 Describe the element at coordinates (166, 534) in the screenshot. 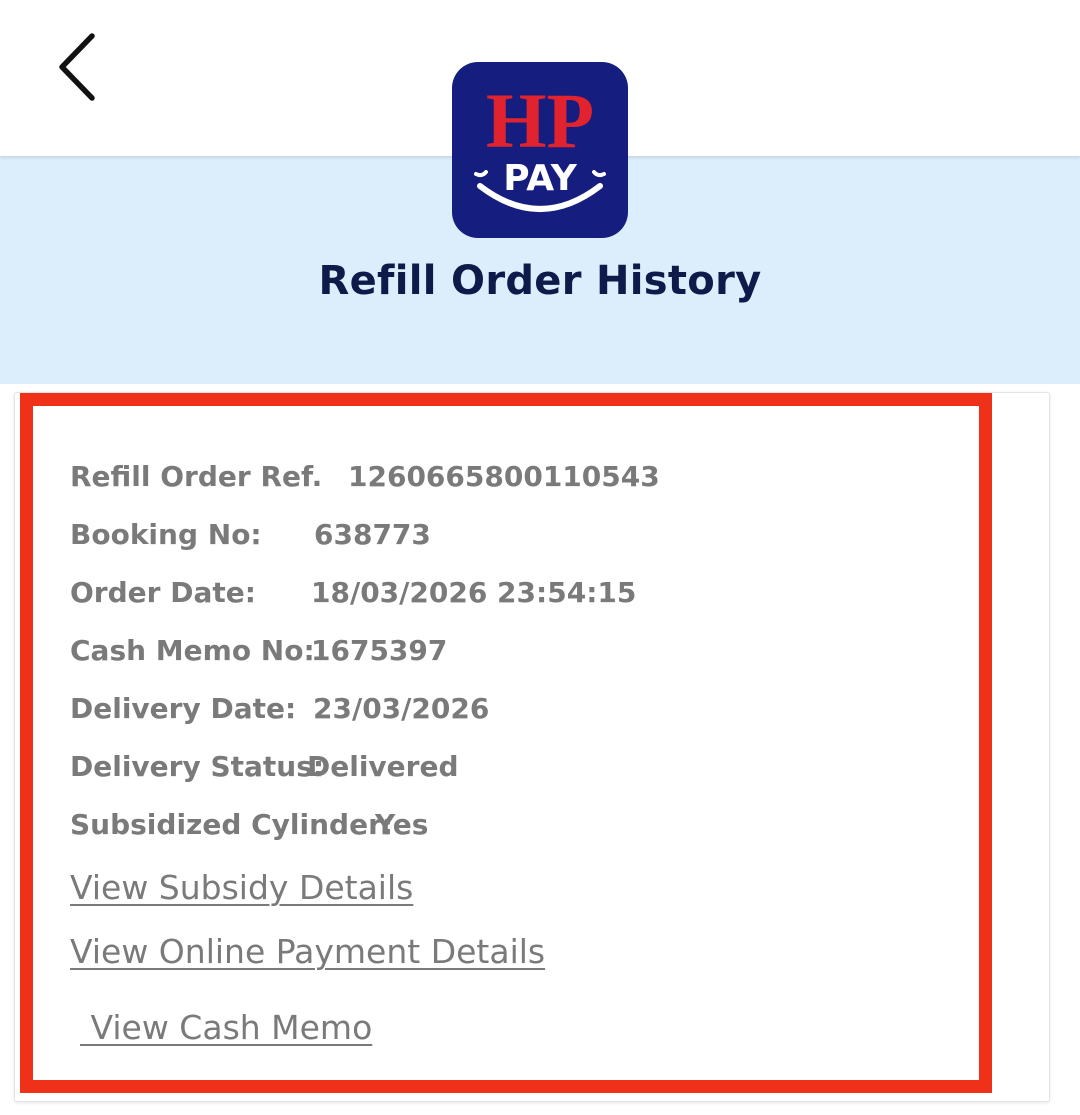

I see `field-label: Booking No:` at that location.